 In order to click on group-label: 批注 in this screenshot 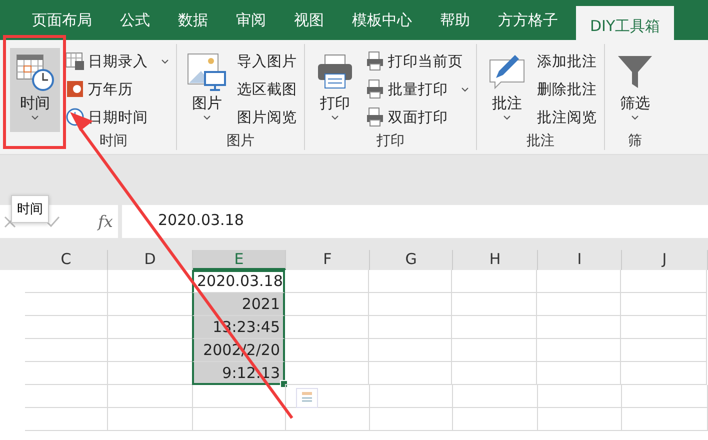, I will do `click(541, 141)`.